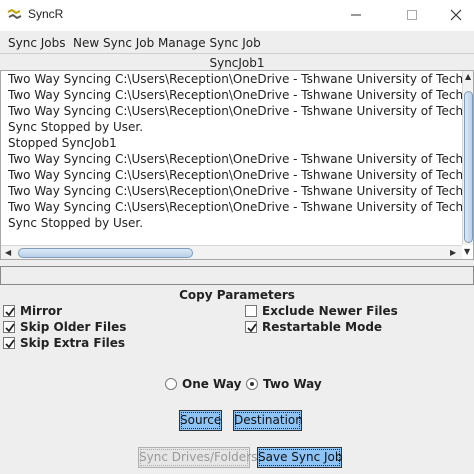 The width and height of the screenshot is (474, 474). Describe the element at coordinates (8, 253) in the screenshot. I see `scroll-left-icon: ◀` at that location.